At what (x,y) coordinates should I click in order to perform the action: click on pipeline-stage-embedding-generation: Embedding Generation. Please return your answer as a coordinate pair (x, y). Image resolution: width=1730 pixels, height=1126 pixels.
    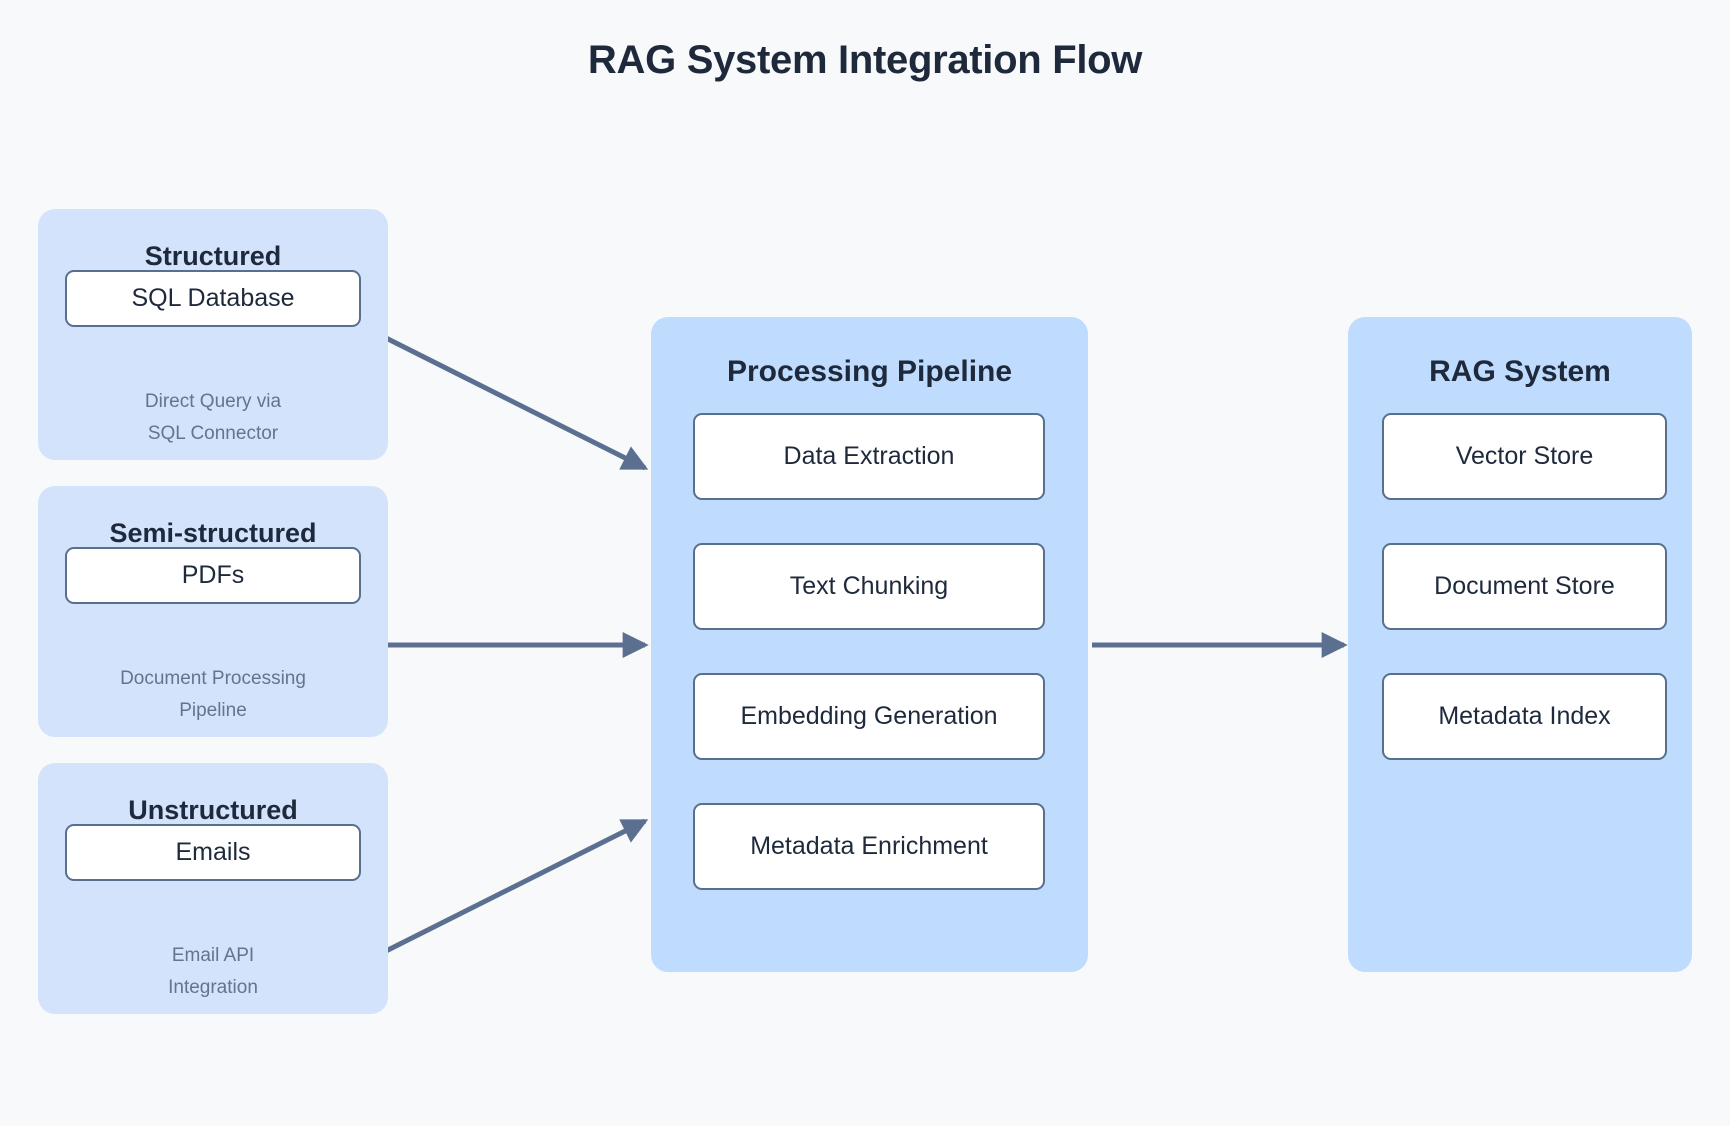
    Looking at the image, I should click on (869, 716).